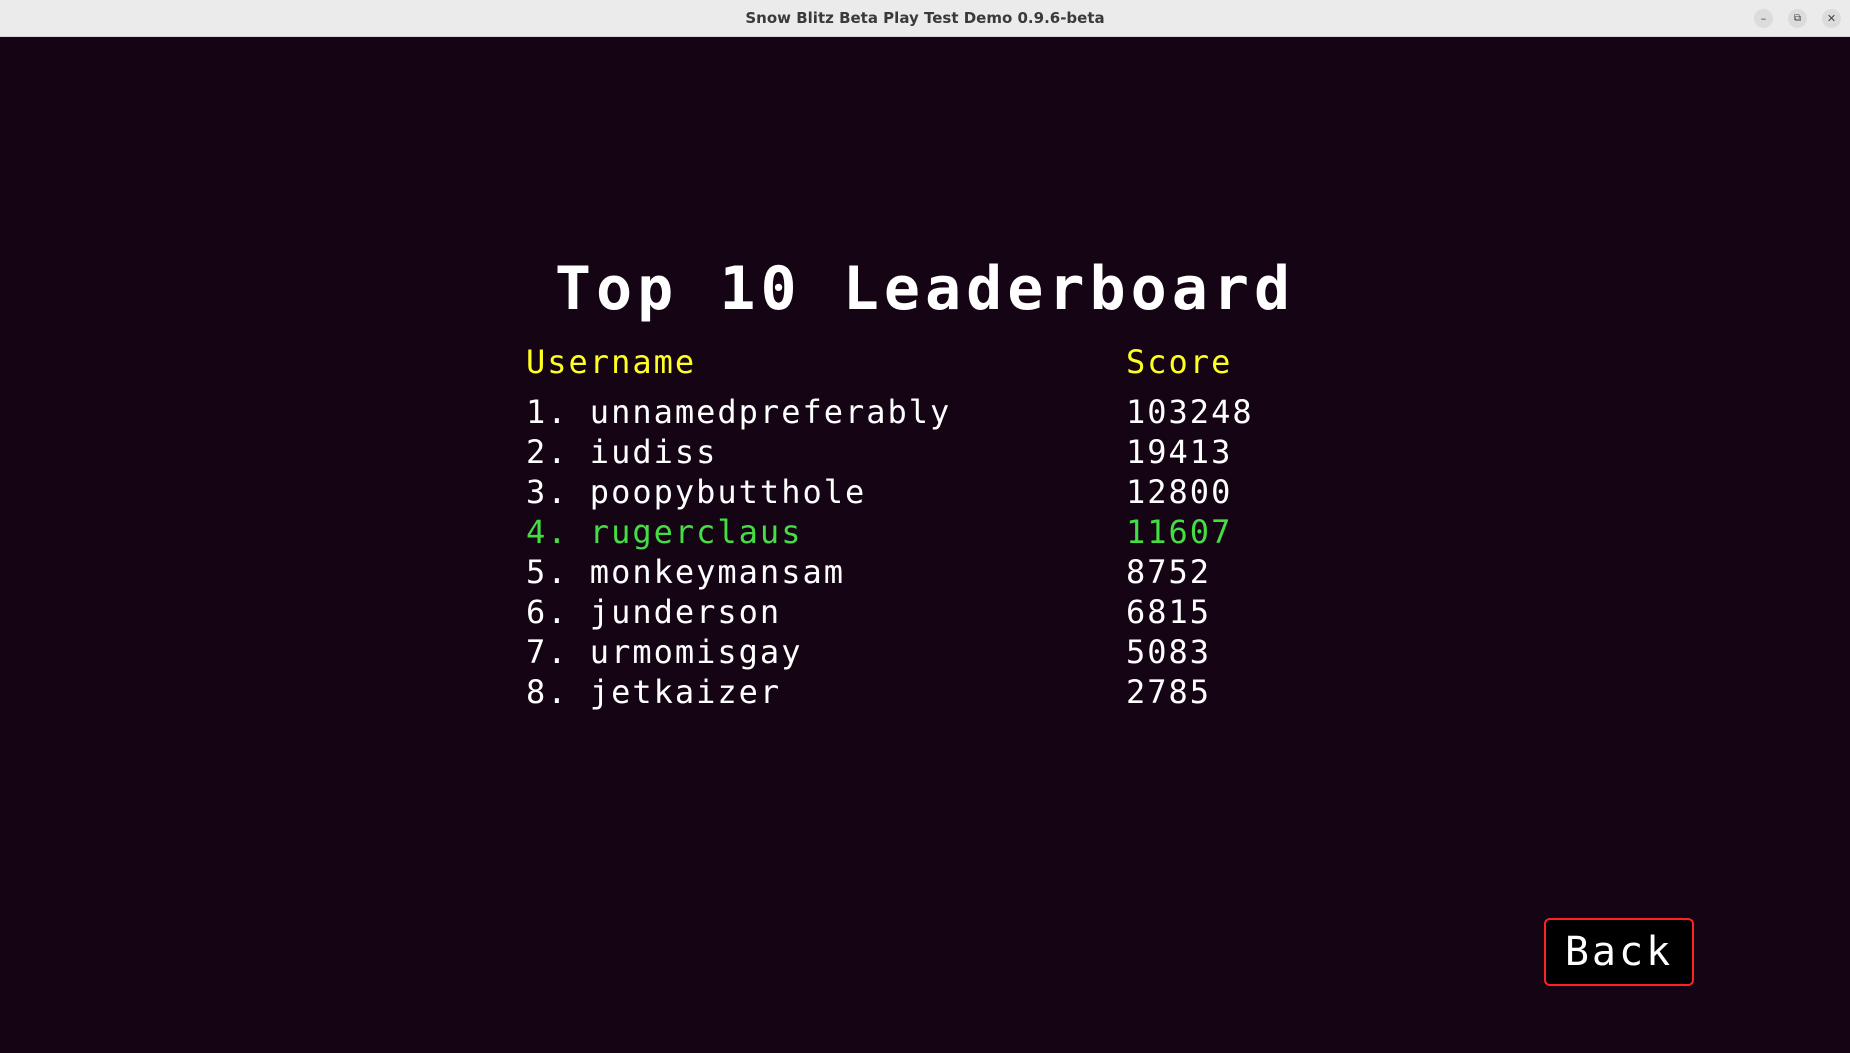 The width and height of the screenshot is (1850, 1053). What do you see at coordinates (654, 692) in the screenshot?
I see `player-name: 8. jetkaizer` at bounding box center [654, 692].